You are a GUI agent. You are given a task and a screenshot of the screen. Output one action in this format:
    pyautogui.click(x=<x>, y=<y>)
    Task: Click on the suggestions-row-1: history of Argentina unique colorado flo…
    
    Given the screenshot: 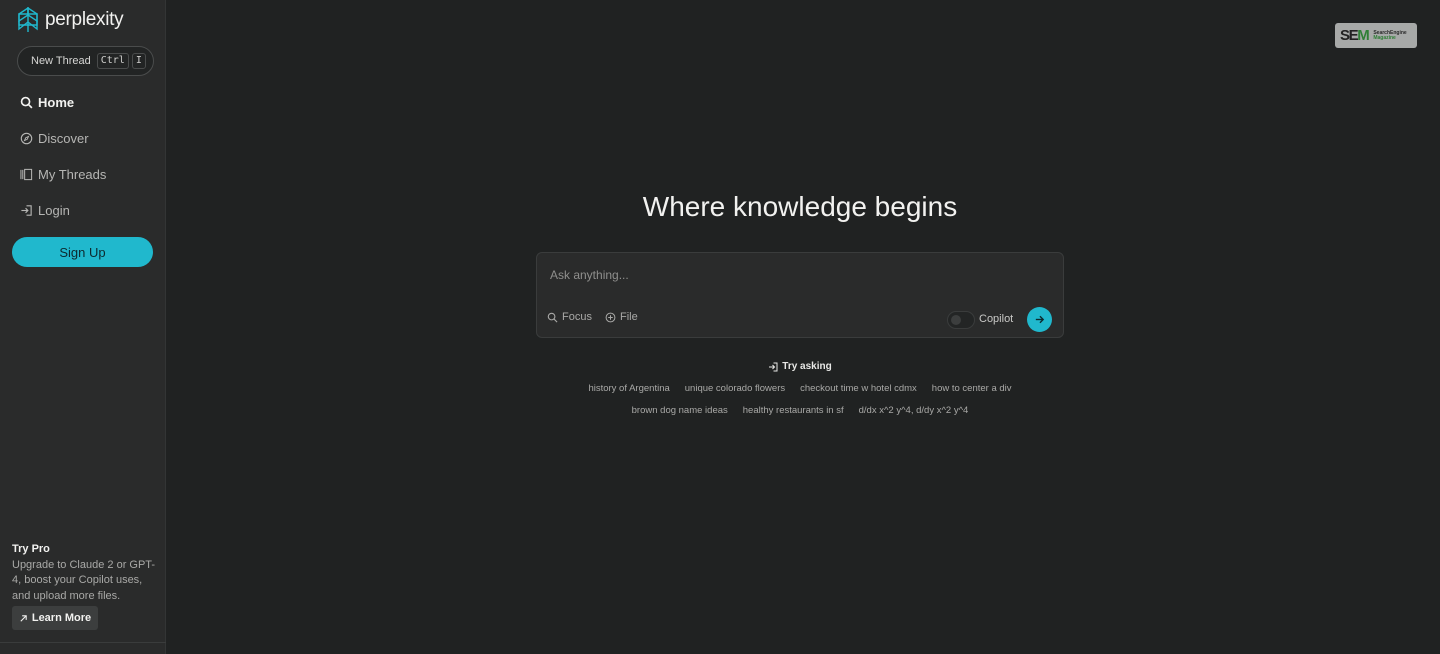 What is the action you would take?
    pyautogui.click(x=800, y=388)
    